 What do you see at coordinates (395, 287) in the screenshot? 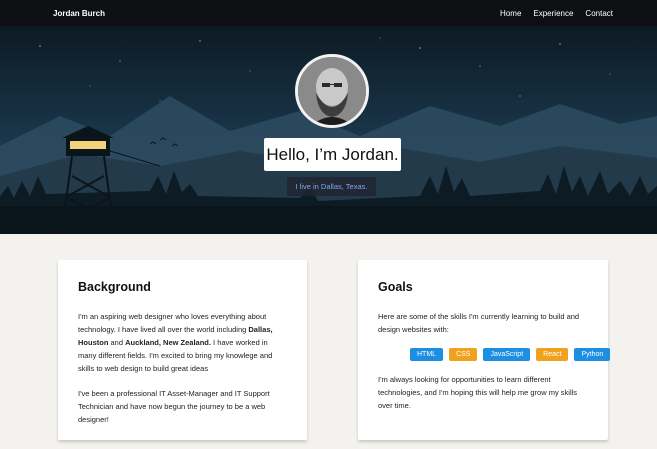
I see `goals-heading: Goals` at bounding box center [395, 287].